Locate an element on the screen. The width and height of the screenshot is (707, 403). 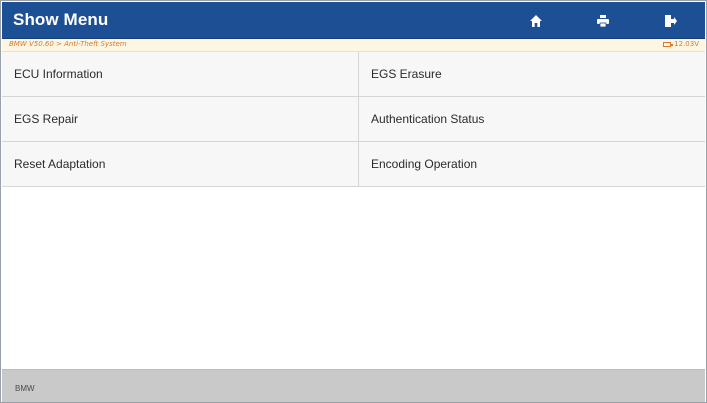
battery-voltage: 12.03V is located at coordinates (686, 44).